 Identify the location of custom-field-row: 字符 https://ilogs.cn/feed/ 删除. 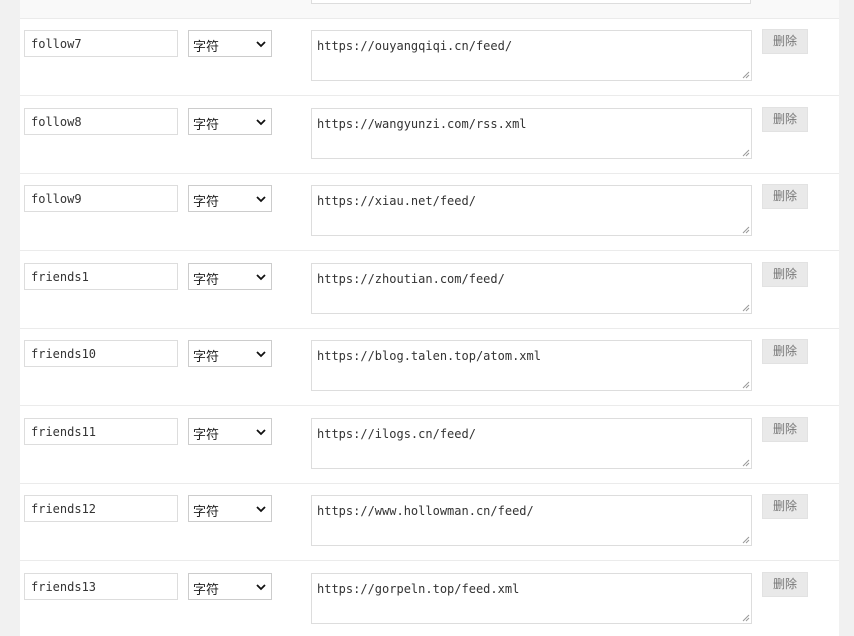
(429, 445).